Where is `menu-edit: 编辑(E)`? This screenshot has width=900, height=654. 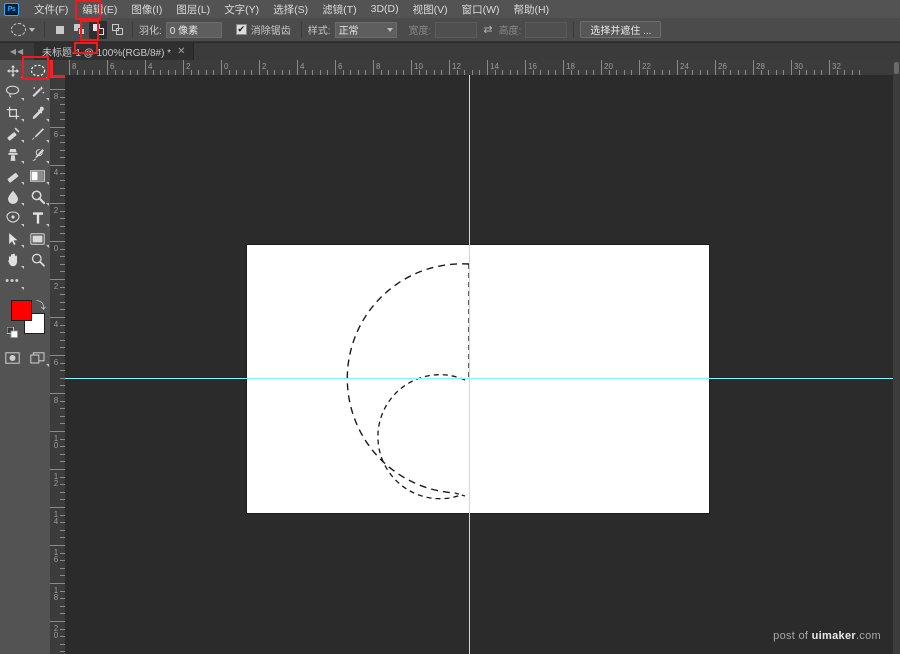 menu-edit: 编辑(E) is located at coordinates (99, 9).